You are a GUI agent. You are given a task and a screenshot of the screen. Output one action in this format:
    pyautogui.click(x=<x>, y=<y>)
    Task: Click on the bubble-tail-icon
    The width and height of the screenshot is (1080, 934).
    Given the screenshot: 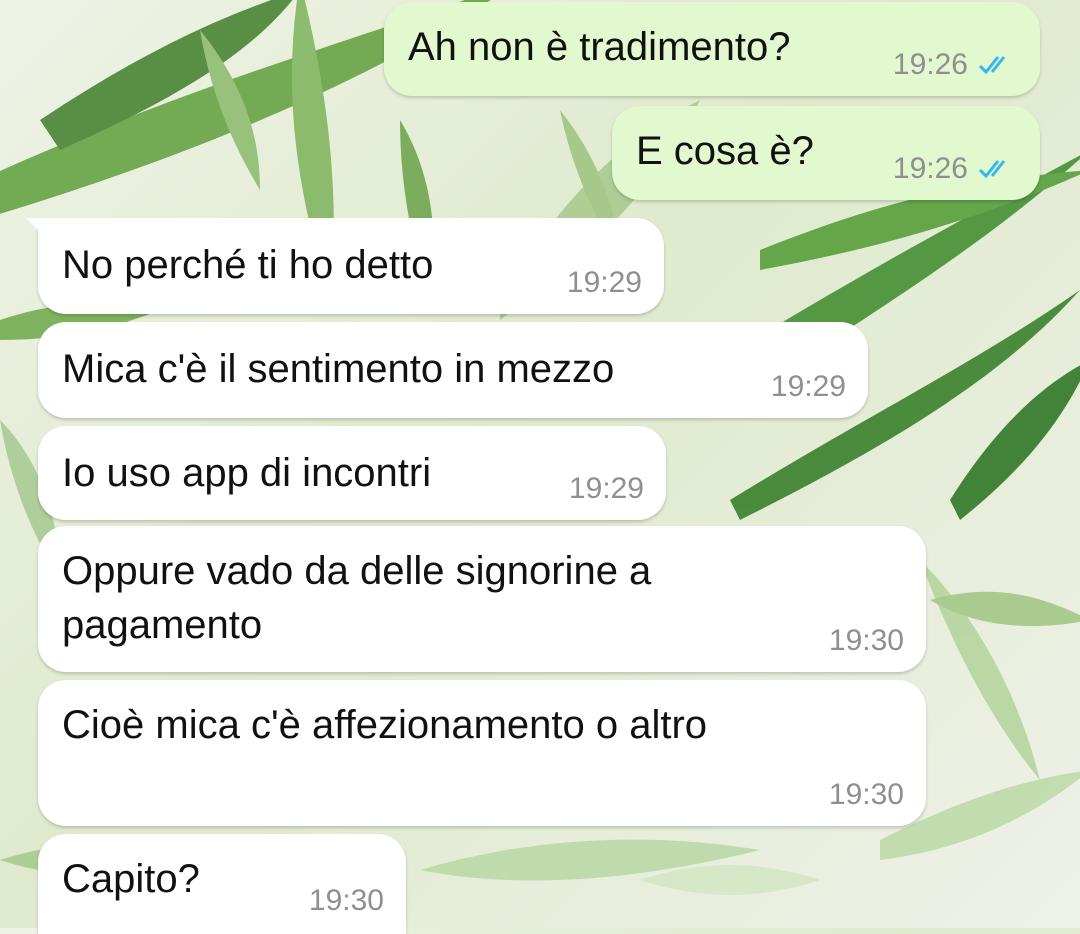 What is the action you would take?
    pyautogui.click(x=38, y=230)
    